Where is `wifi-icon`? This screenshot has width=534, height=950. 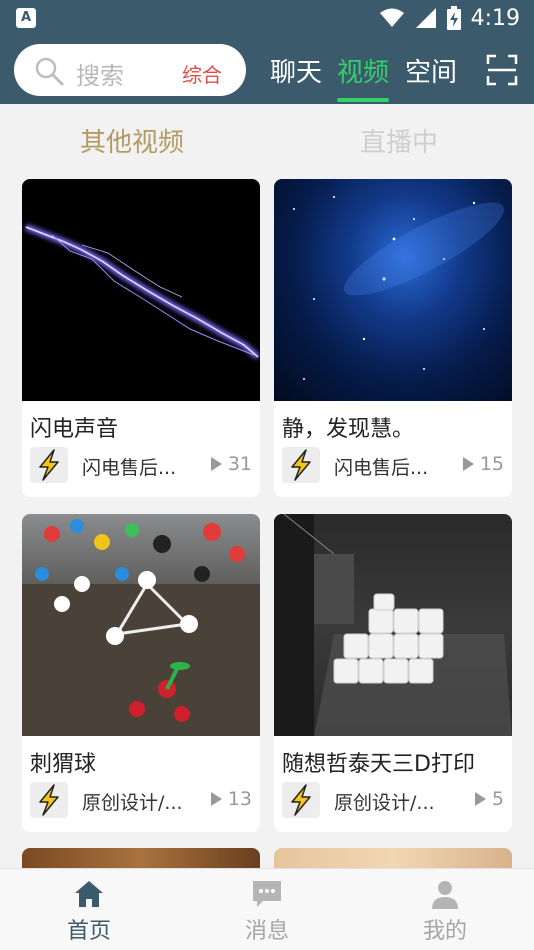
wifi-icon is located at coordinates (391, 17).